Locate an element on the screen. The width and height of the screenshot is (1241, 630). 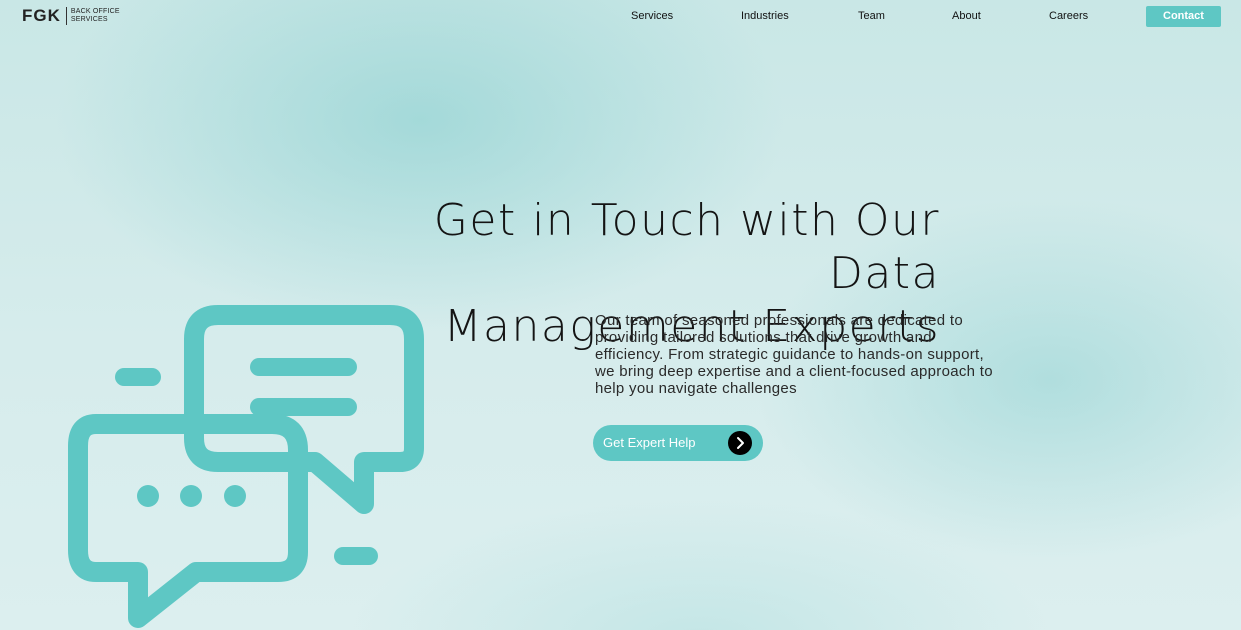
brand-subtitle-line1: BACK OFFICE is located at coordinates (95, 11).